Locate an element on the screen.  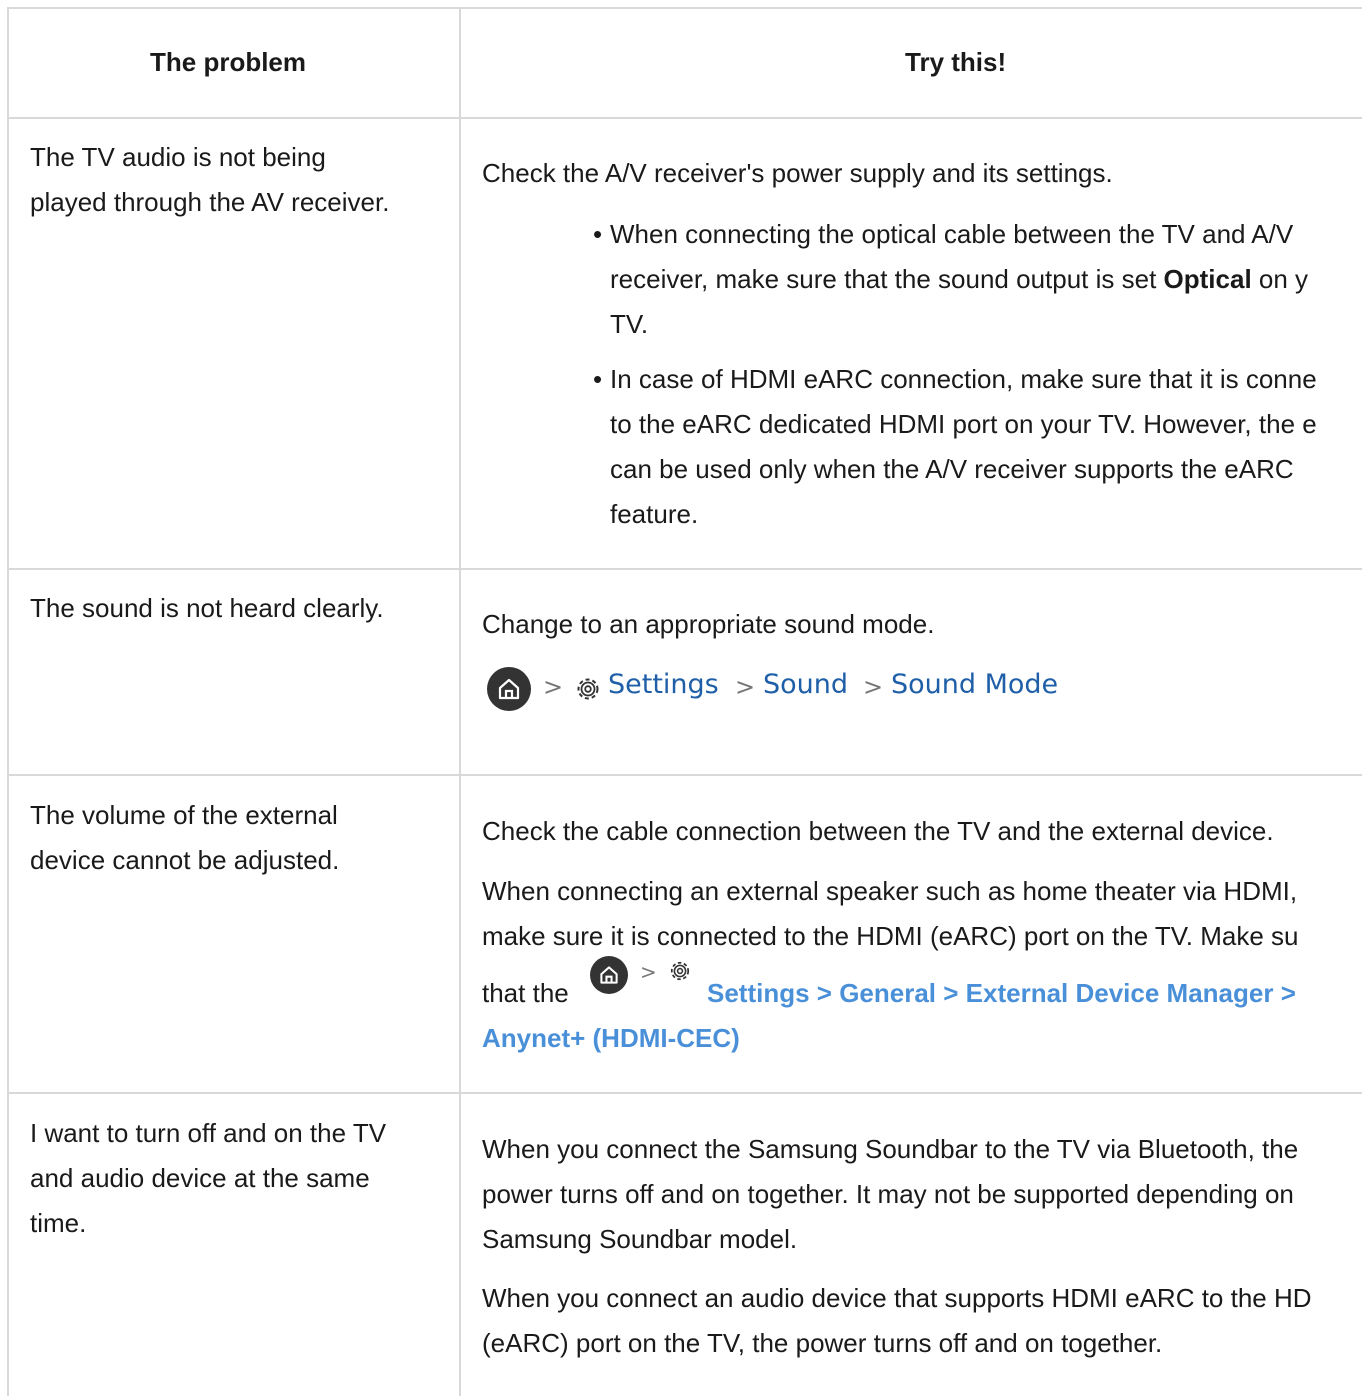
problem-text: The volume of the external is located at coordinates (184, 815).